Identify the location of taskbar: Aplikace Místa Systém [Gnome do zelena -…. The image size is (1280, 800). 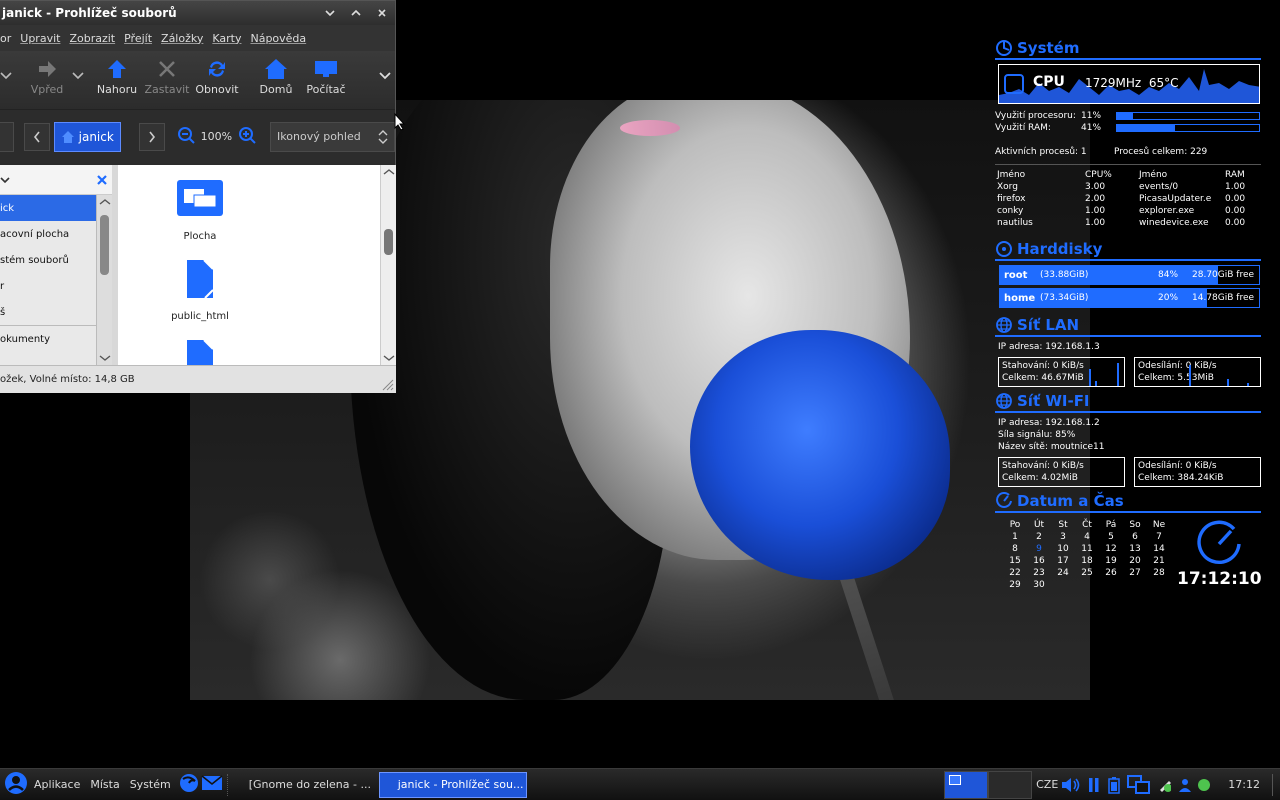
(640, 784).